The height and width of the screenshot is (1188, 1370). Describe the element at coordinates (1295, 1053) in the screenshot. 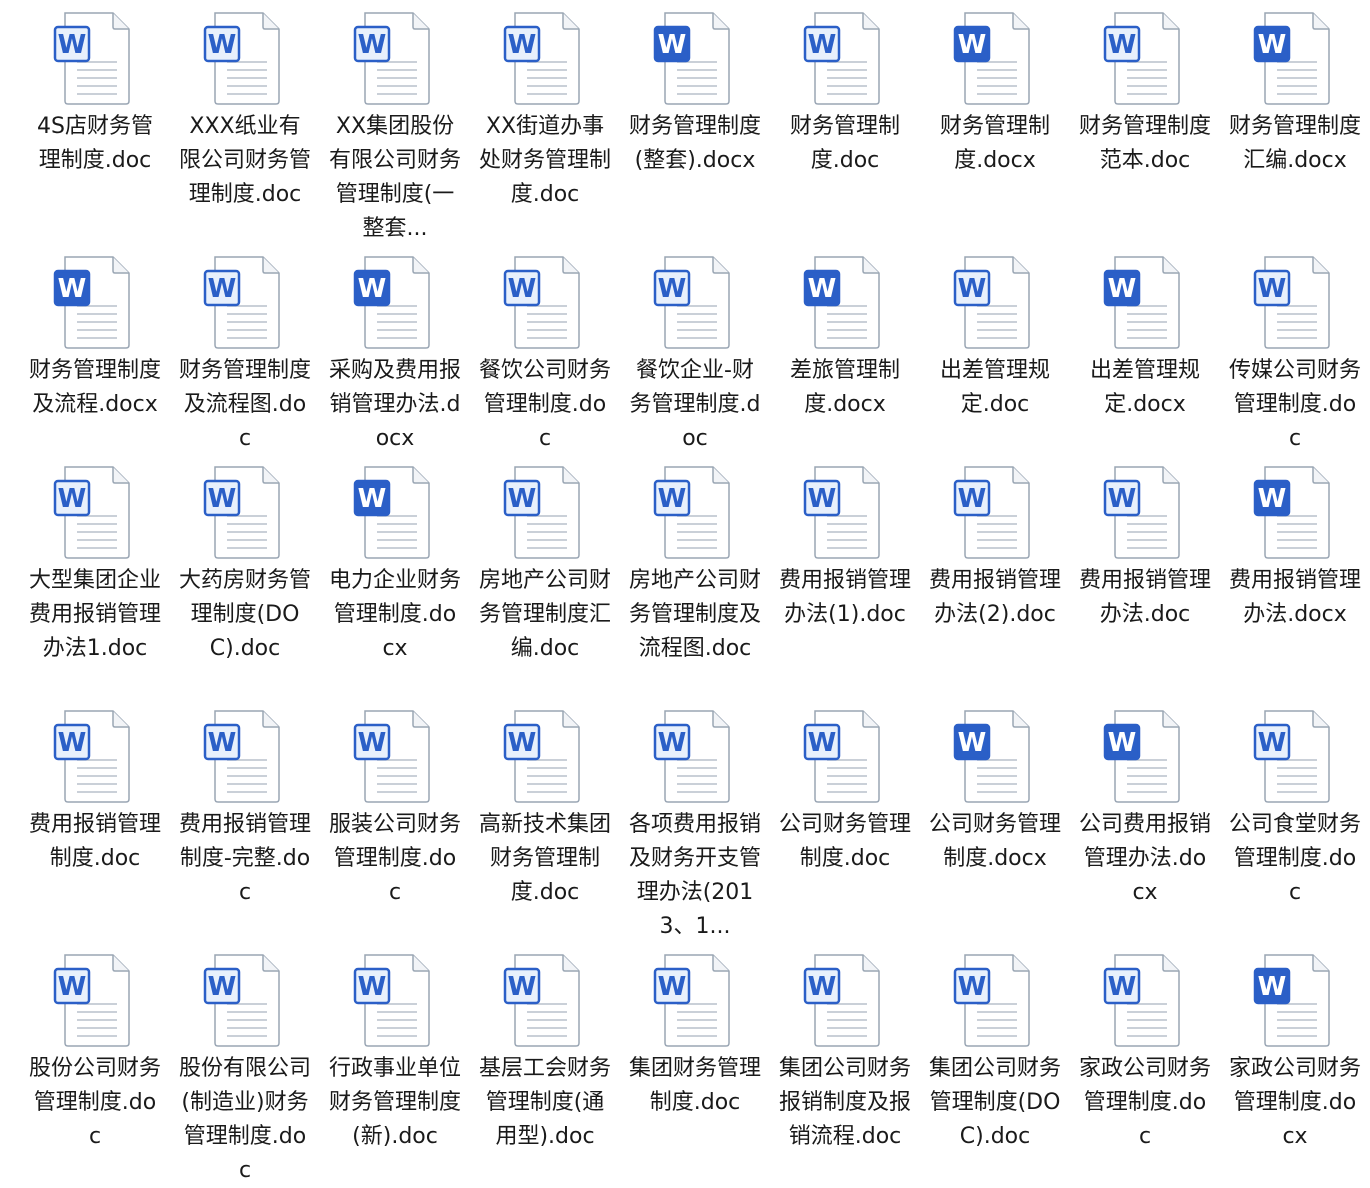

I see `file-item: W 家政公司财务管理制度.docx` at that location.